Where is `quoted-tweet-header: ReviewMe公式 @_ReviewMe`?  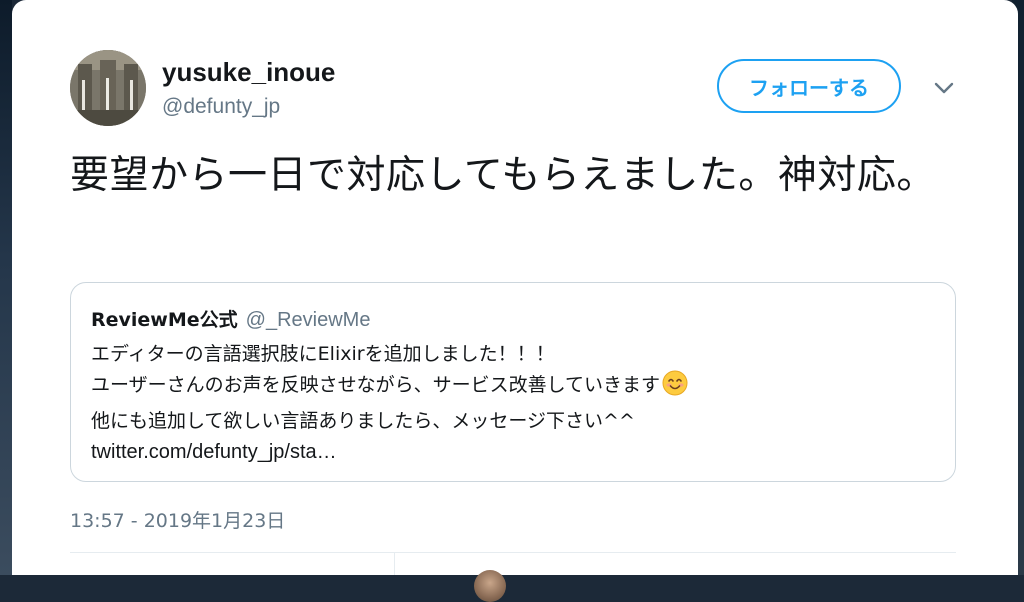
quoted-tweet-header: ReviewMe公式 @_ReviewMe is located at coordinates (230, 320).